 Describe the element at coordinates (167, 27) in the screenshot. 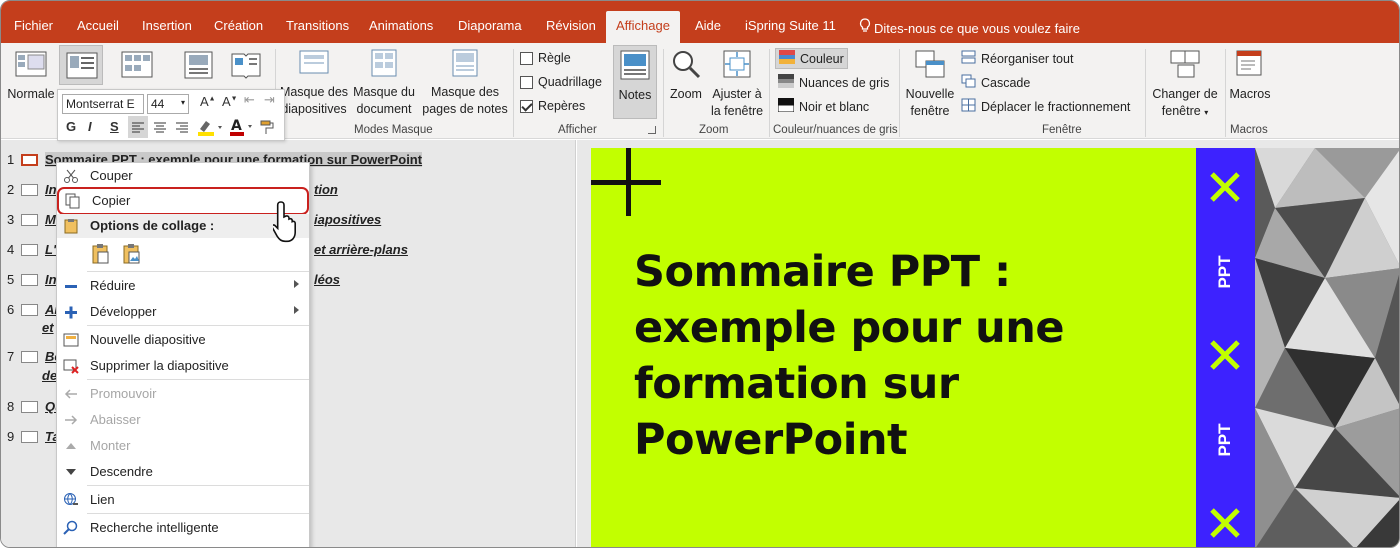

I see `tab-insertion: Insertion` at that location.